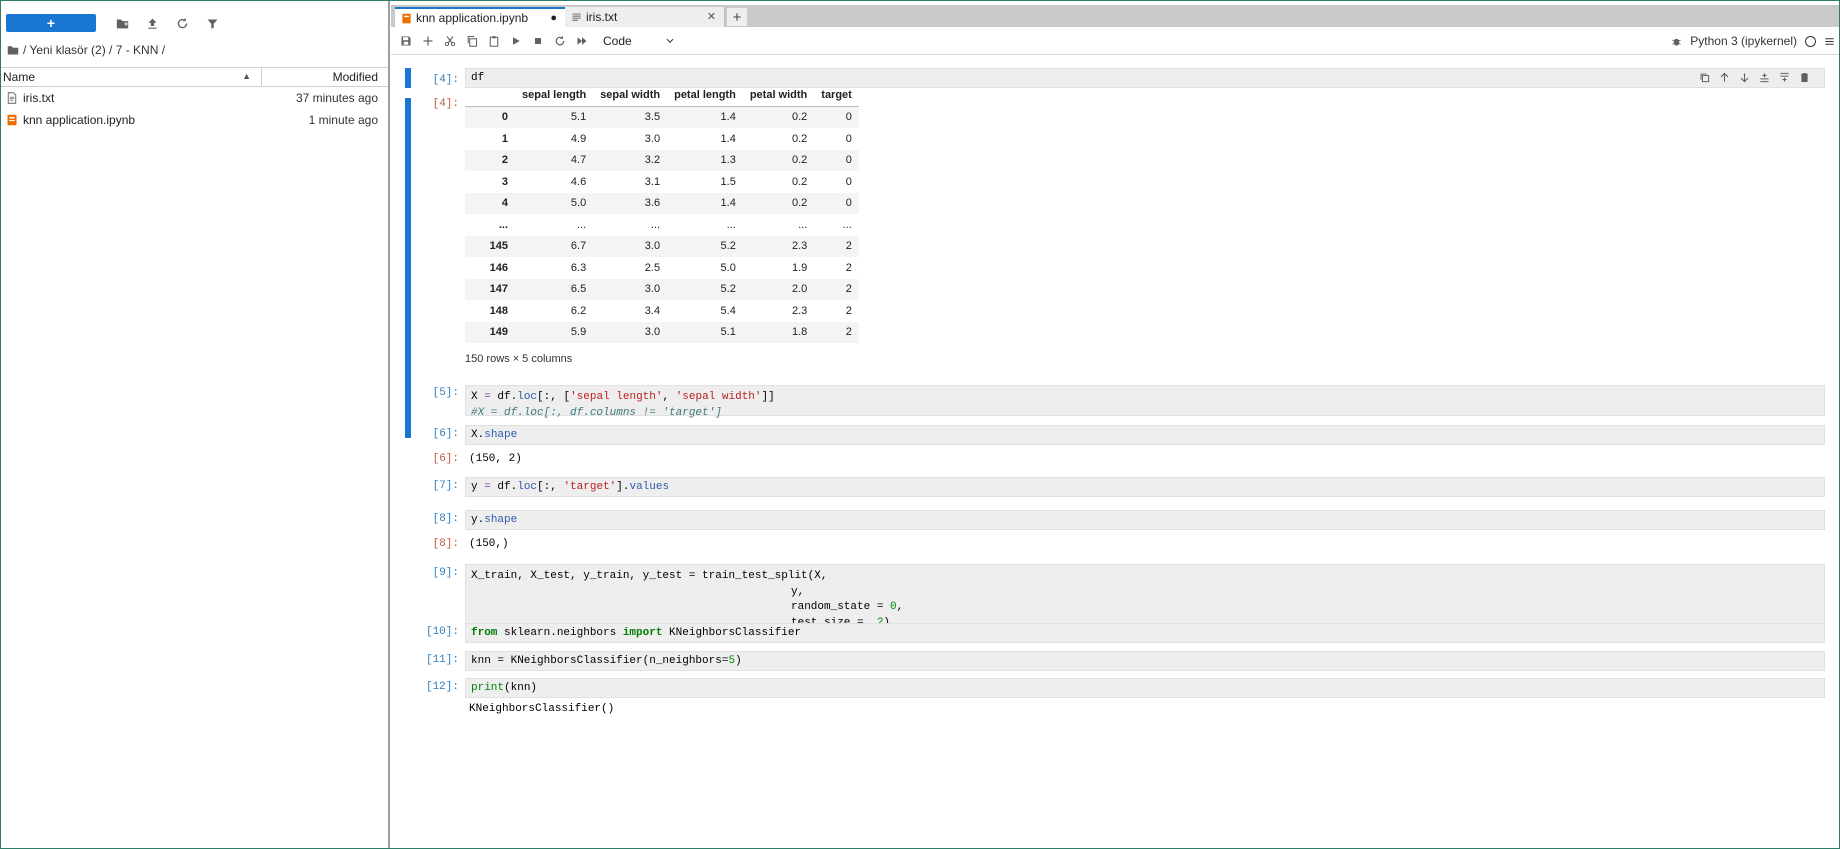  What do you see at coordinates (652, 203) in the screenshot?
I see `table-cell: 3.6` at bounding box center [652, 203].